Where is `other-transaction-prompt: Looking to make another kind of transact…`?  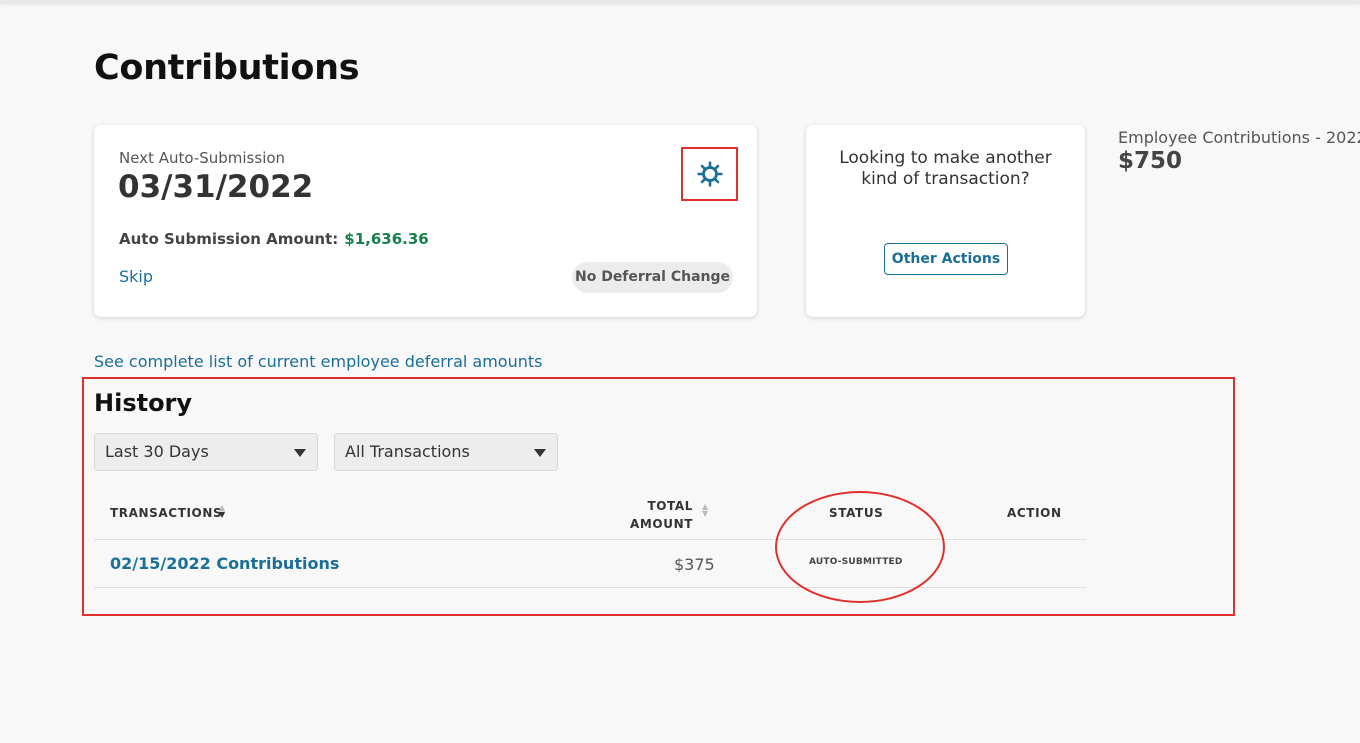
other-transaction-prompt: Looking to make another kind of transact… is located at coordinates (945, 168).